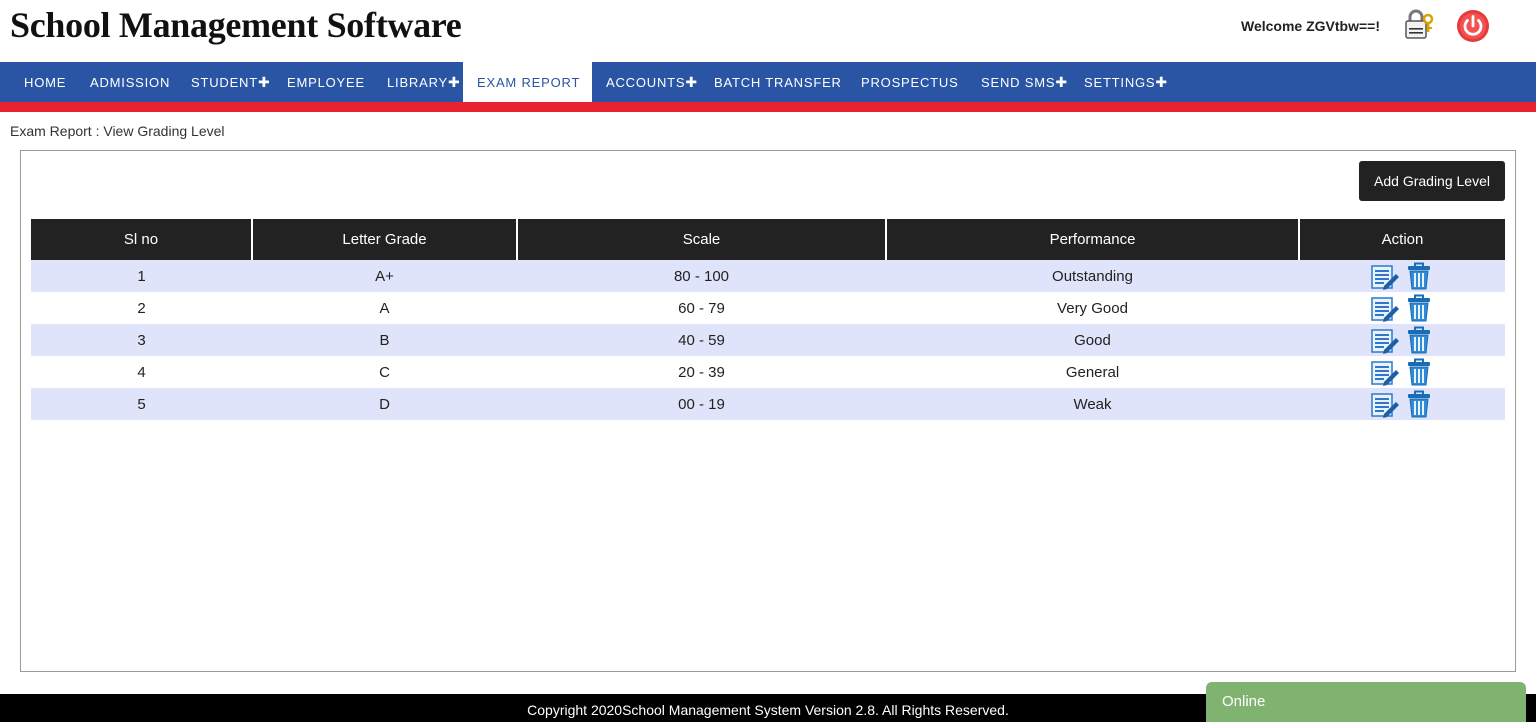 The image size is (1536, 722). Describe the element at coordinates (702, 239) in the screenshot. I see `column-header: Scale` at that location.